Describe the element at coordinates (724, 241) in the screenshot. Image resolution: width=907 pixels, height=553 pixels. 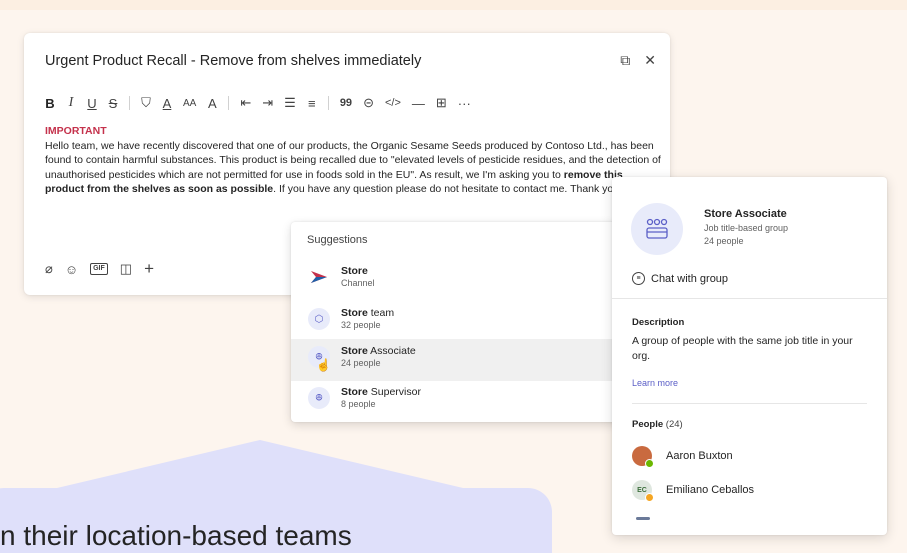
I see `group-member-count: 24 people` at that location.